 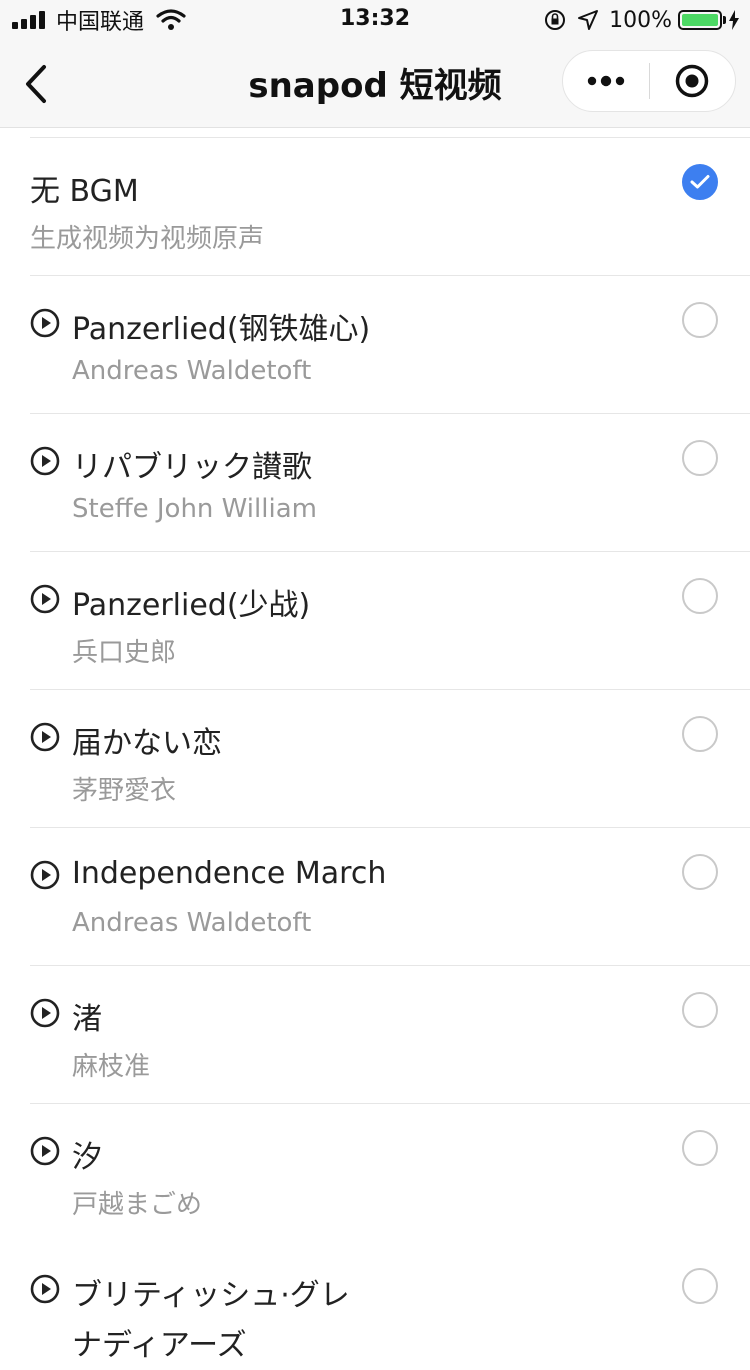 I want to click on bgm-title-line2: ナディアーズ, so click(x=159, y=1345).